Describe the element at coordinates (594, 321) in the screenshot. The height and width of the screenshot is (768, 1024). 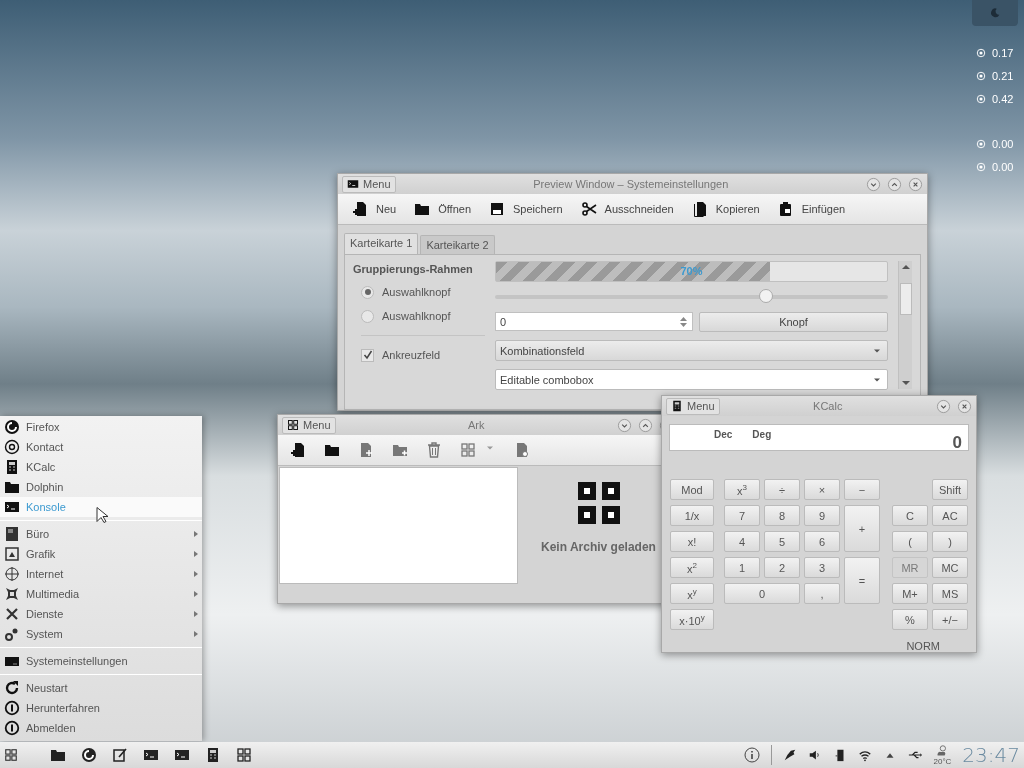
I see `spin-box: 0` at that location.